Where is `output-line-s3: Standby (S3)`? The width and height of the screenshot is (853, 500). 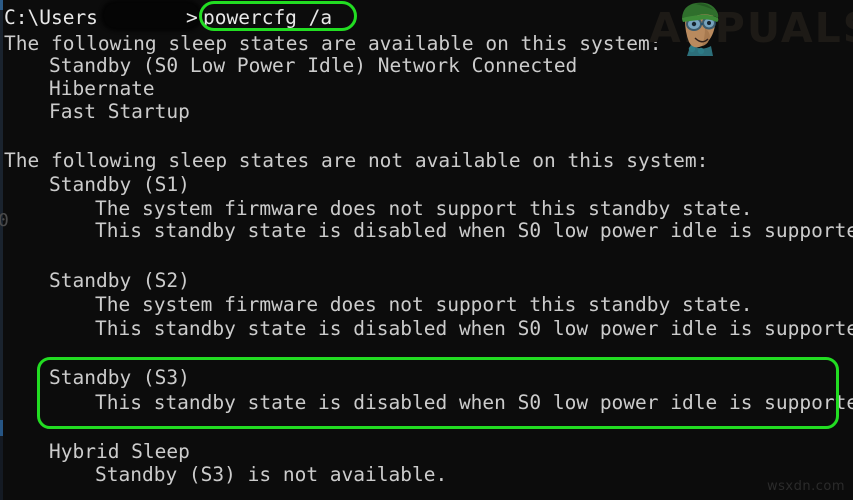 output-line-s3: Standby (S3) is located at coordinates (119, 377).